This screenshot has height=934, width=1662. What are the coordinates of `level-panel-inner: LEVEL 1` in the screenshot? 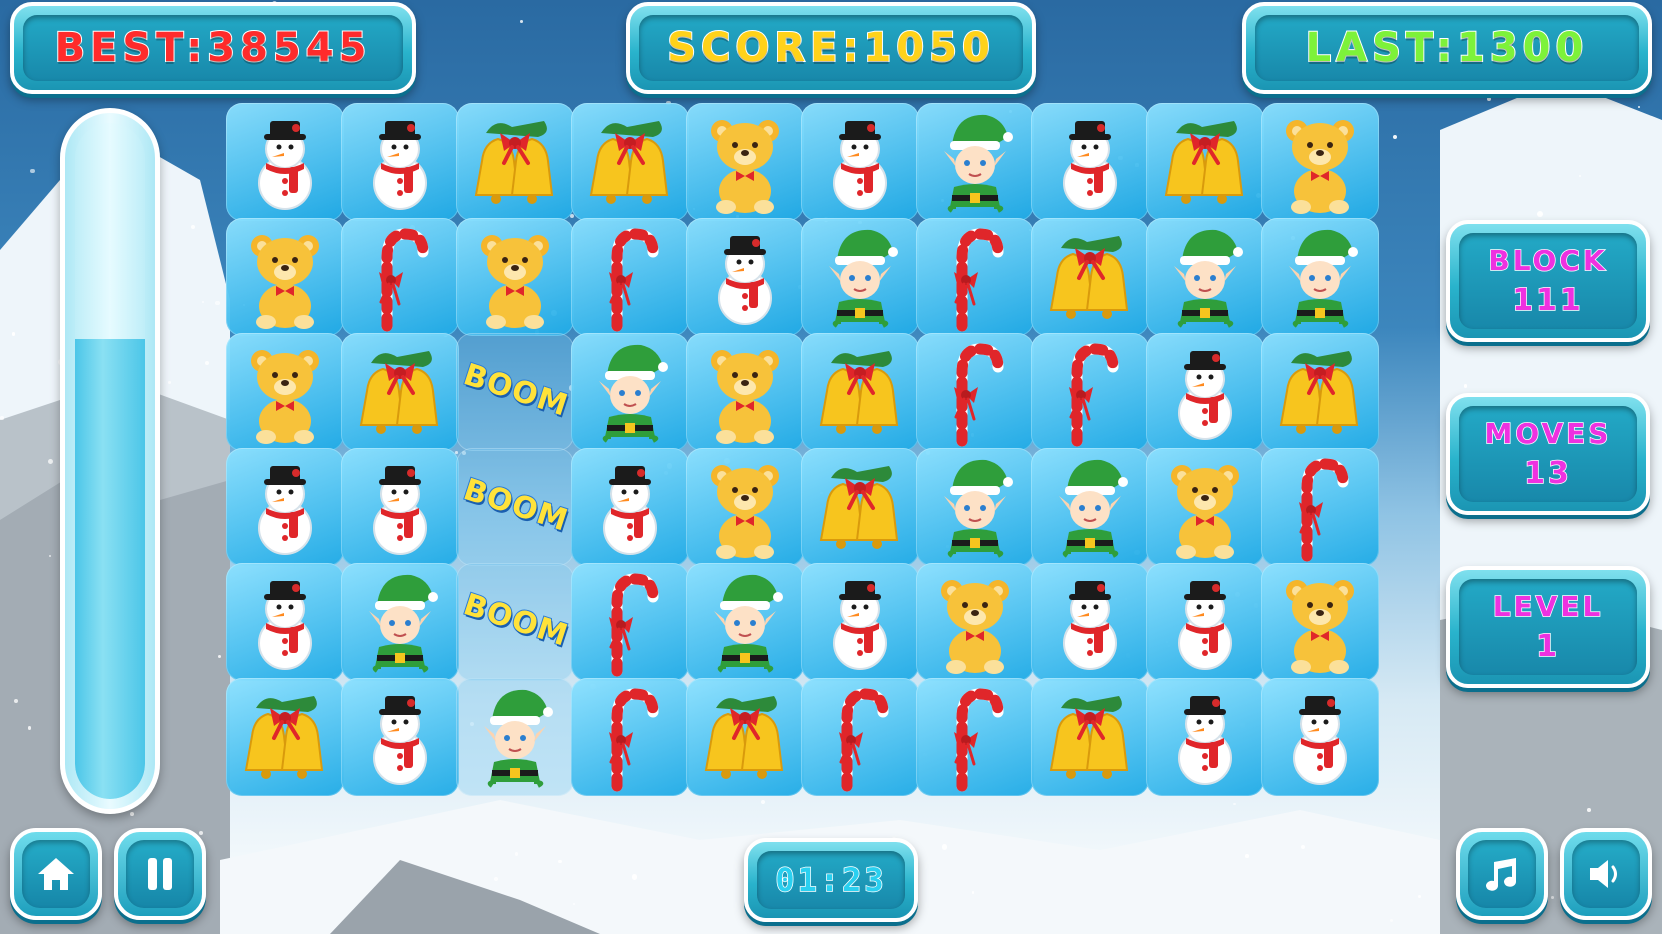 It's located at (1548, 627).